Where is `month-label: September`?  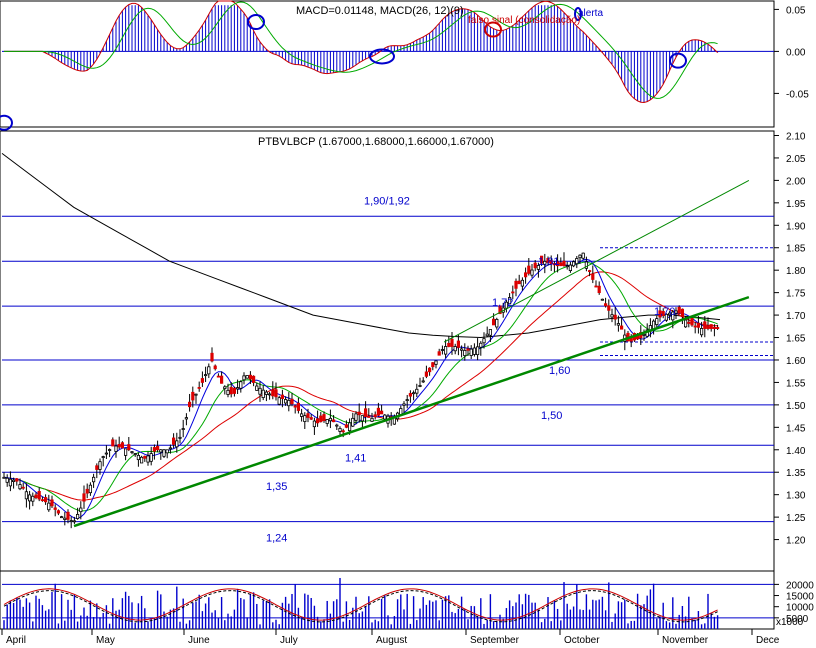 month-label: September is located at coordinates (495, 640).